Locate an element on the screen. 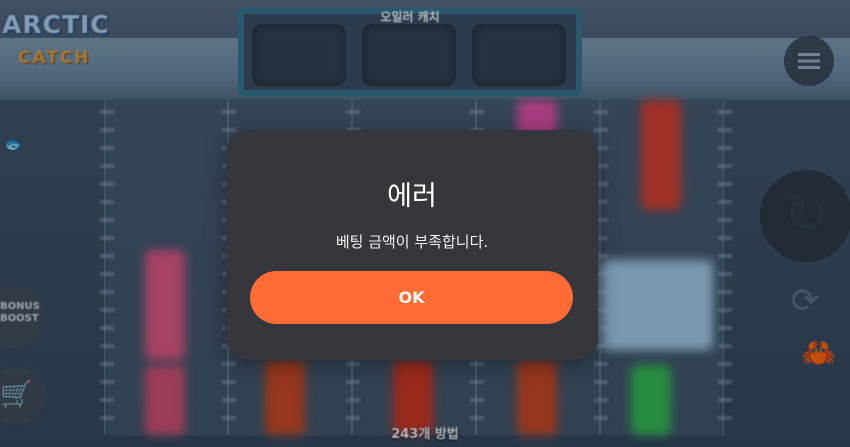 The height and width of the screenshot is (447, 850). ok-button: OK is located at coordinates (411, 297).